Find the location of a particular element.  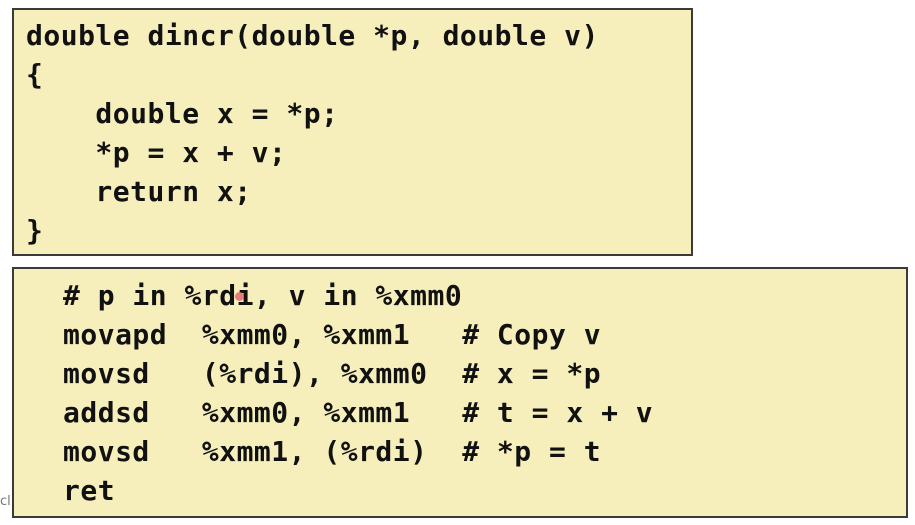

c-code-line: } is located at coordinates (35, 230).